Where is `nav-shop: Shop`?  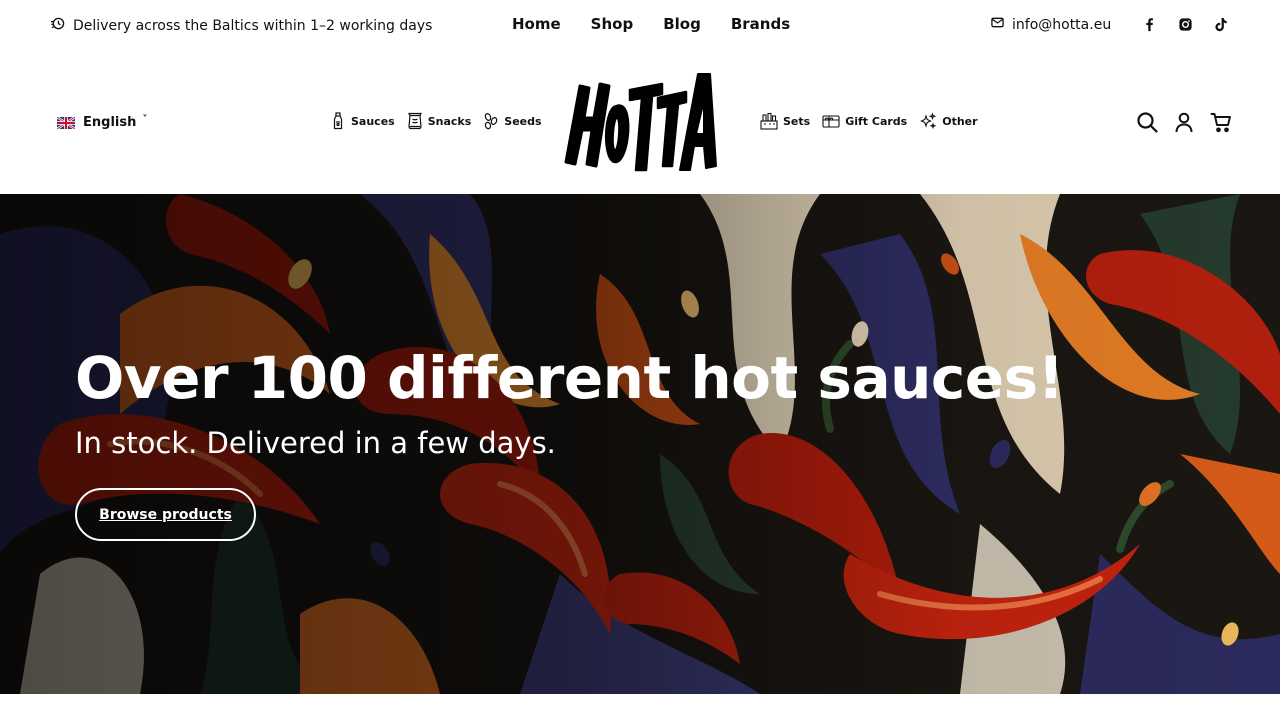 nav-shop: Shop is located at coordinates (612, 24).